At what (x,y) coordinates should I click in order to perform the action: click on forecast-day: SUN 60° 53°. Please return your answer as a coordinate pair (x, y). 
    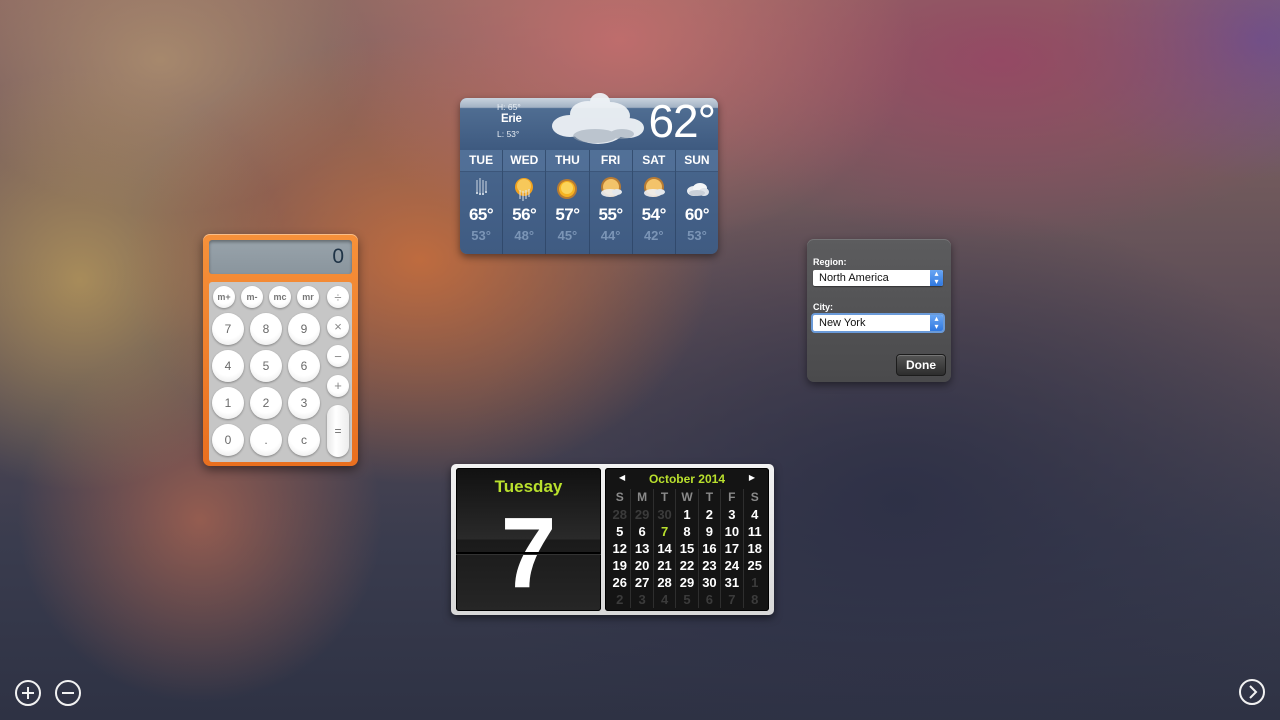
    Looking at the image, I should click on (697, 202).